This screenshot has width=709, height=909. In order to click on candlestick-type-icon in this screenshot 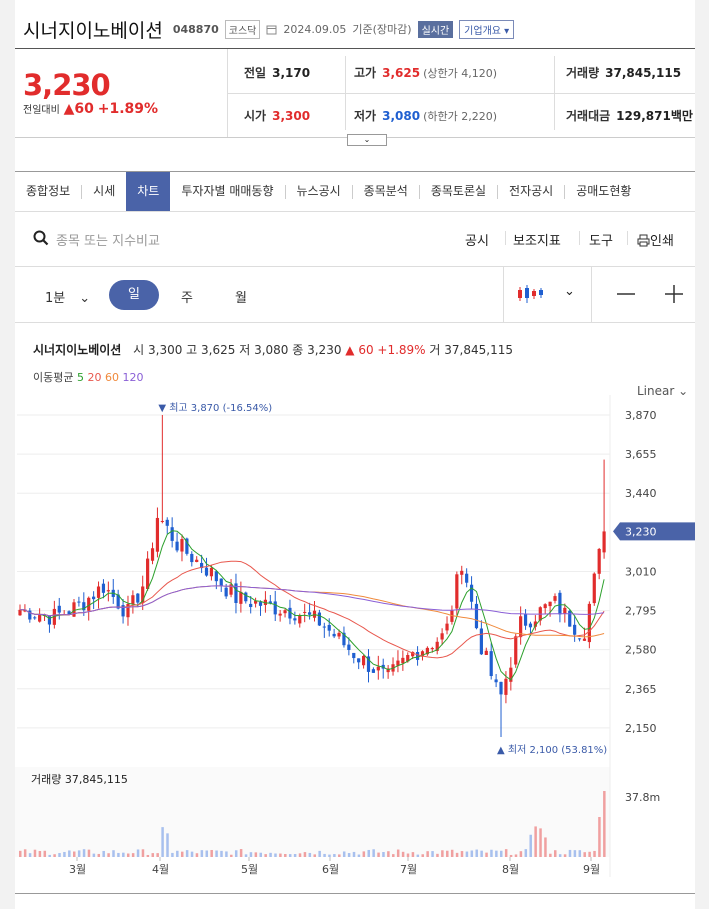, I will do `click(530, 296)`.